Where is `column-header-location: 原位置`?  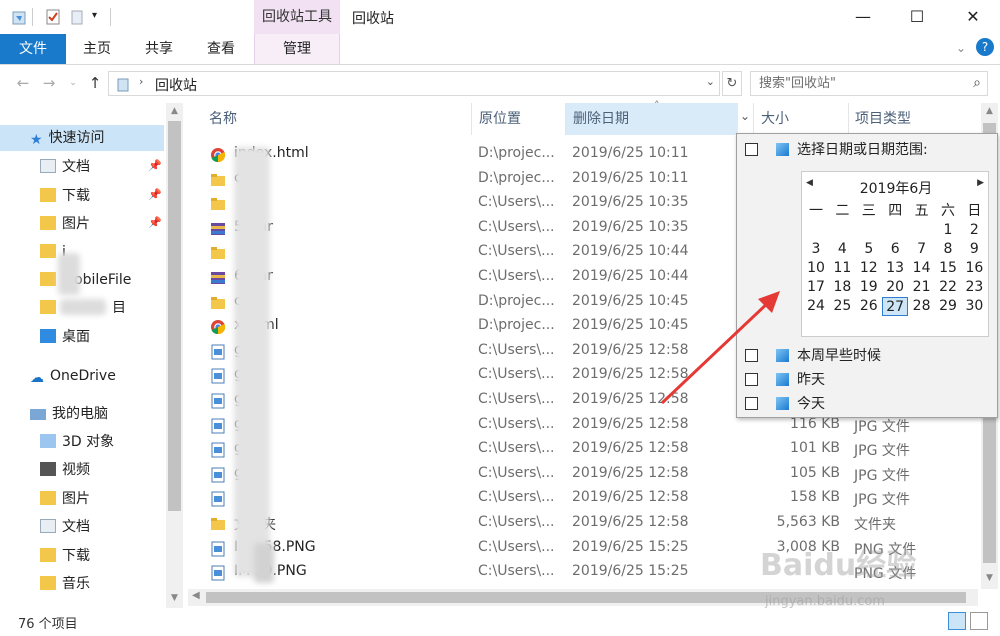 column-header-location: 原位置 is located at coordinates (500, 119).